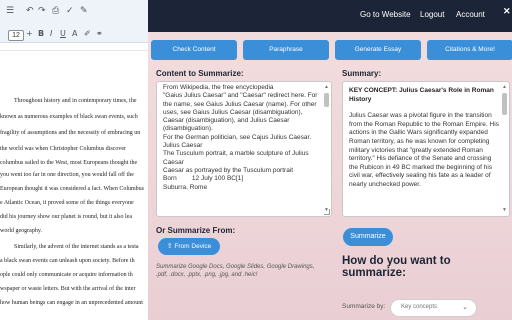  I want to click on summarize-by-value: Key concepts, so click(419, 307).